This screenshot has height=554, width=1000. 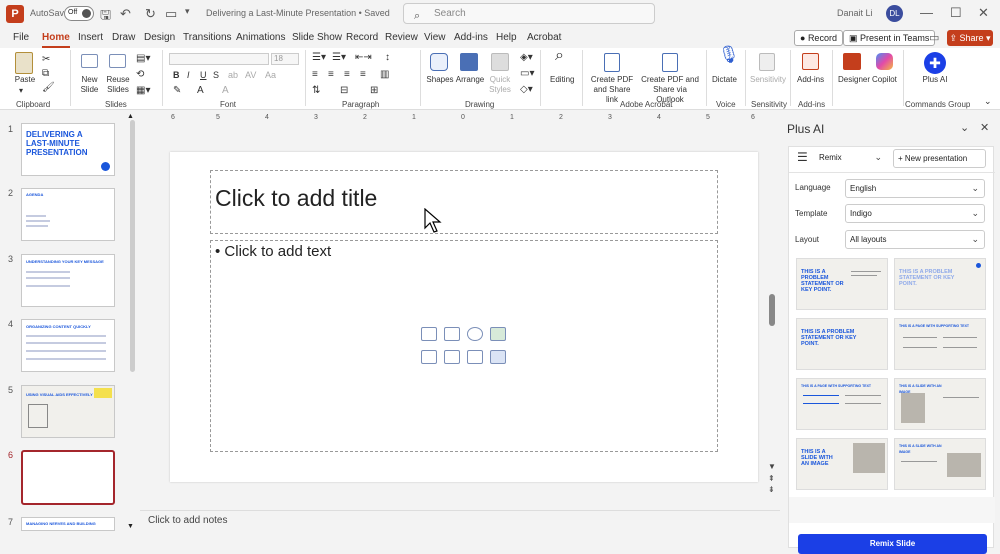 I want to click on tab-view: View, so click(x=435, y=37).